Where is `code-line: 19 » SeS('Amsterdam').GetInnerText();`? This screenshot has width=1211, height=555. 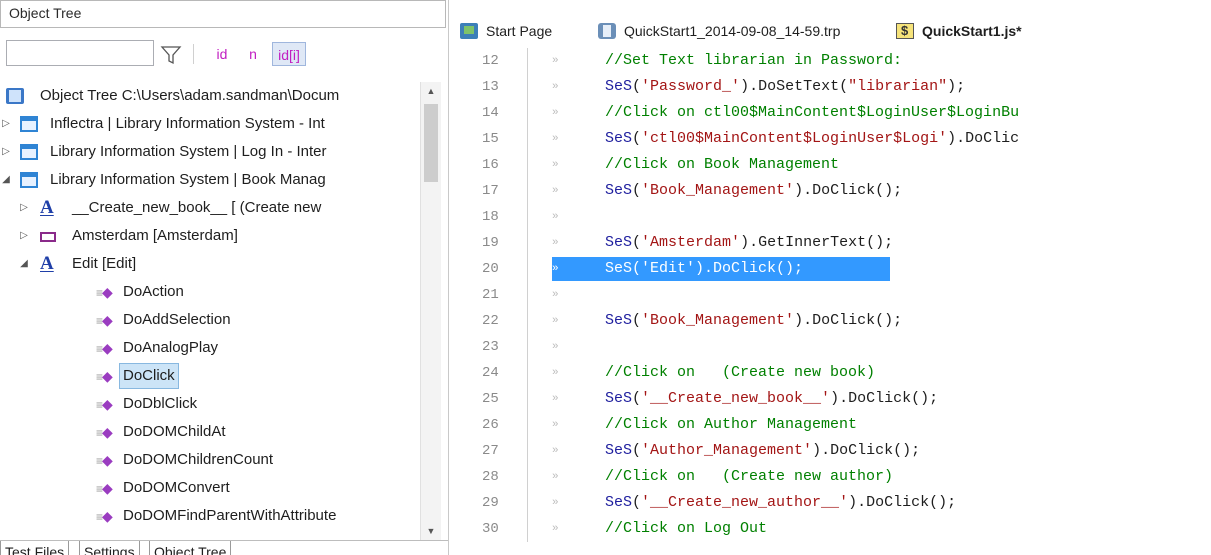
code-line: 19 » SeS('Amsterdam').GetInnerText(); is located at coordinates (832, 243).